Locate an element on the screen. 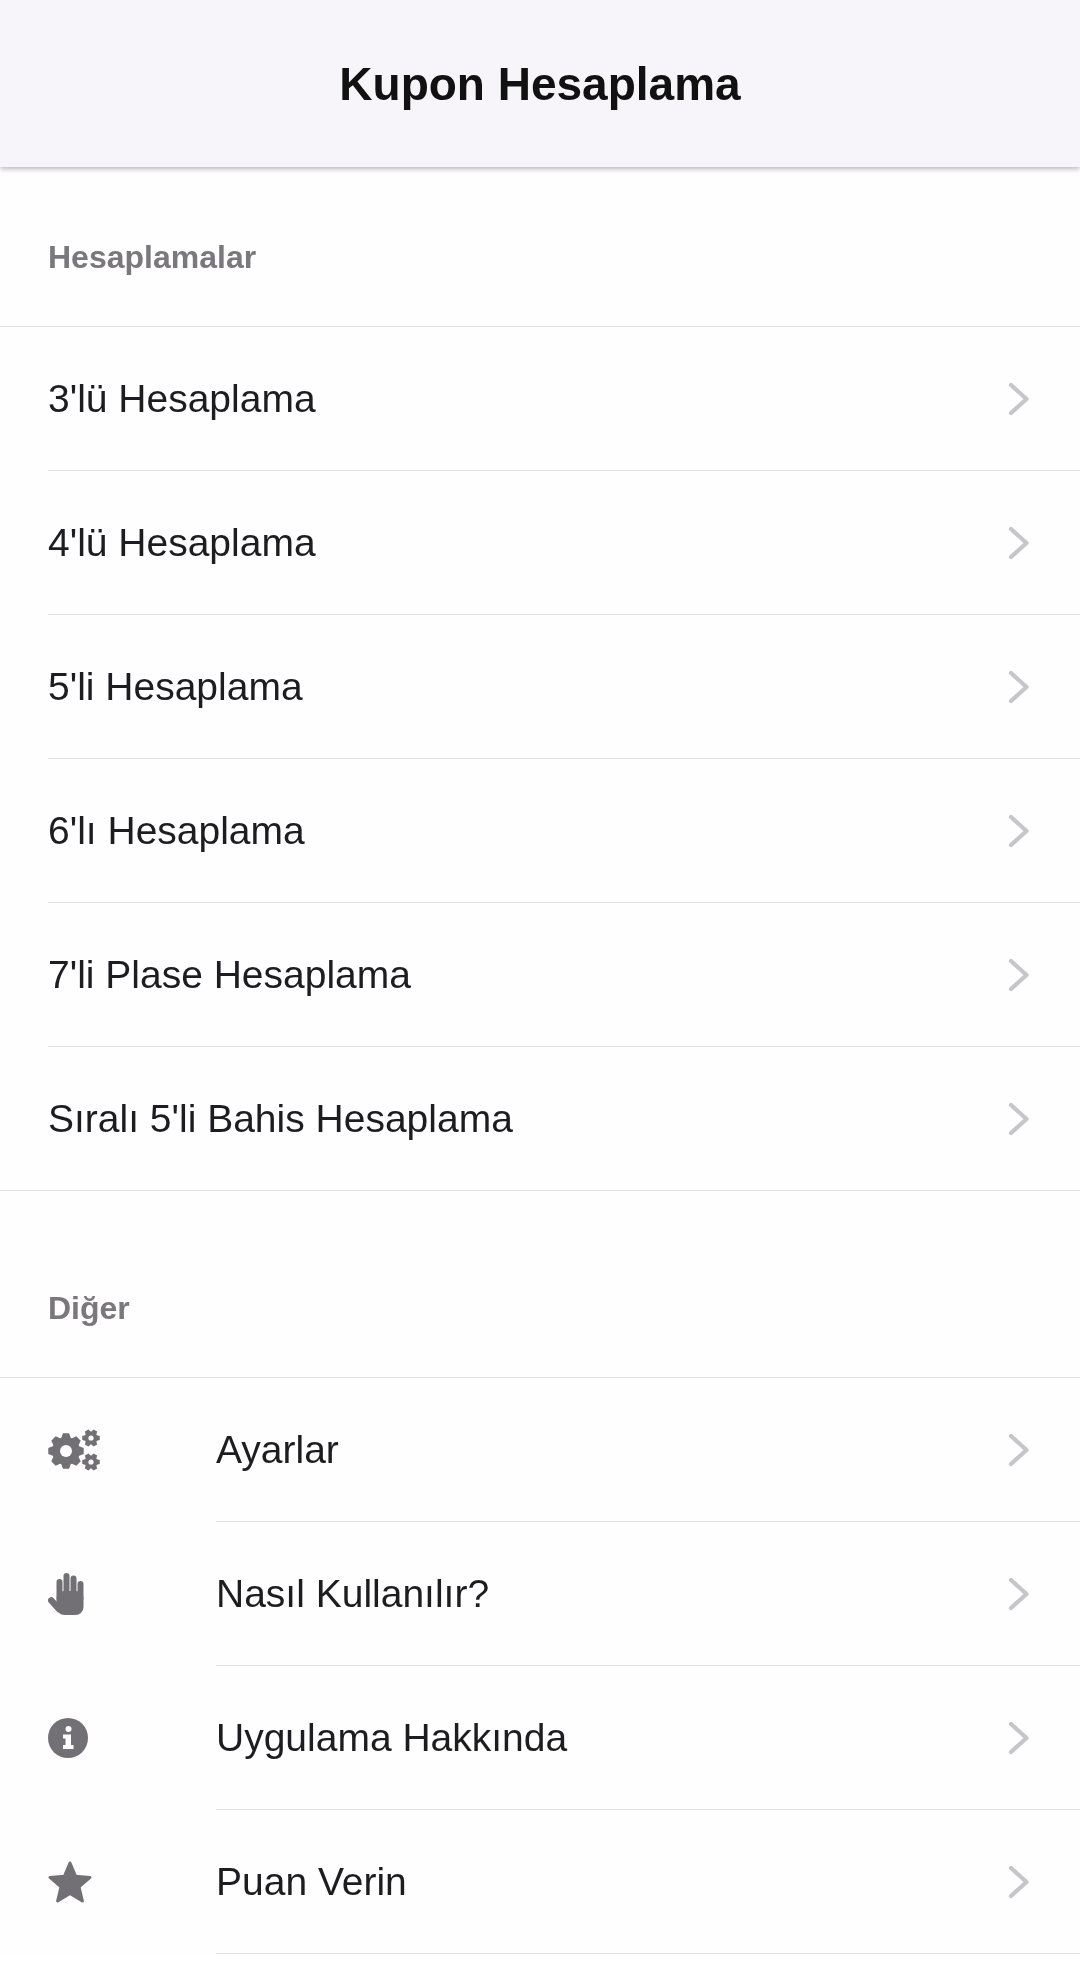 This screenshot has width=1080, height=1968. hand-icon is located at coordinates (66, 1593).